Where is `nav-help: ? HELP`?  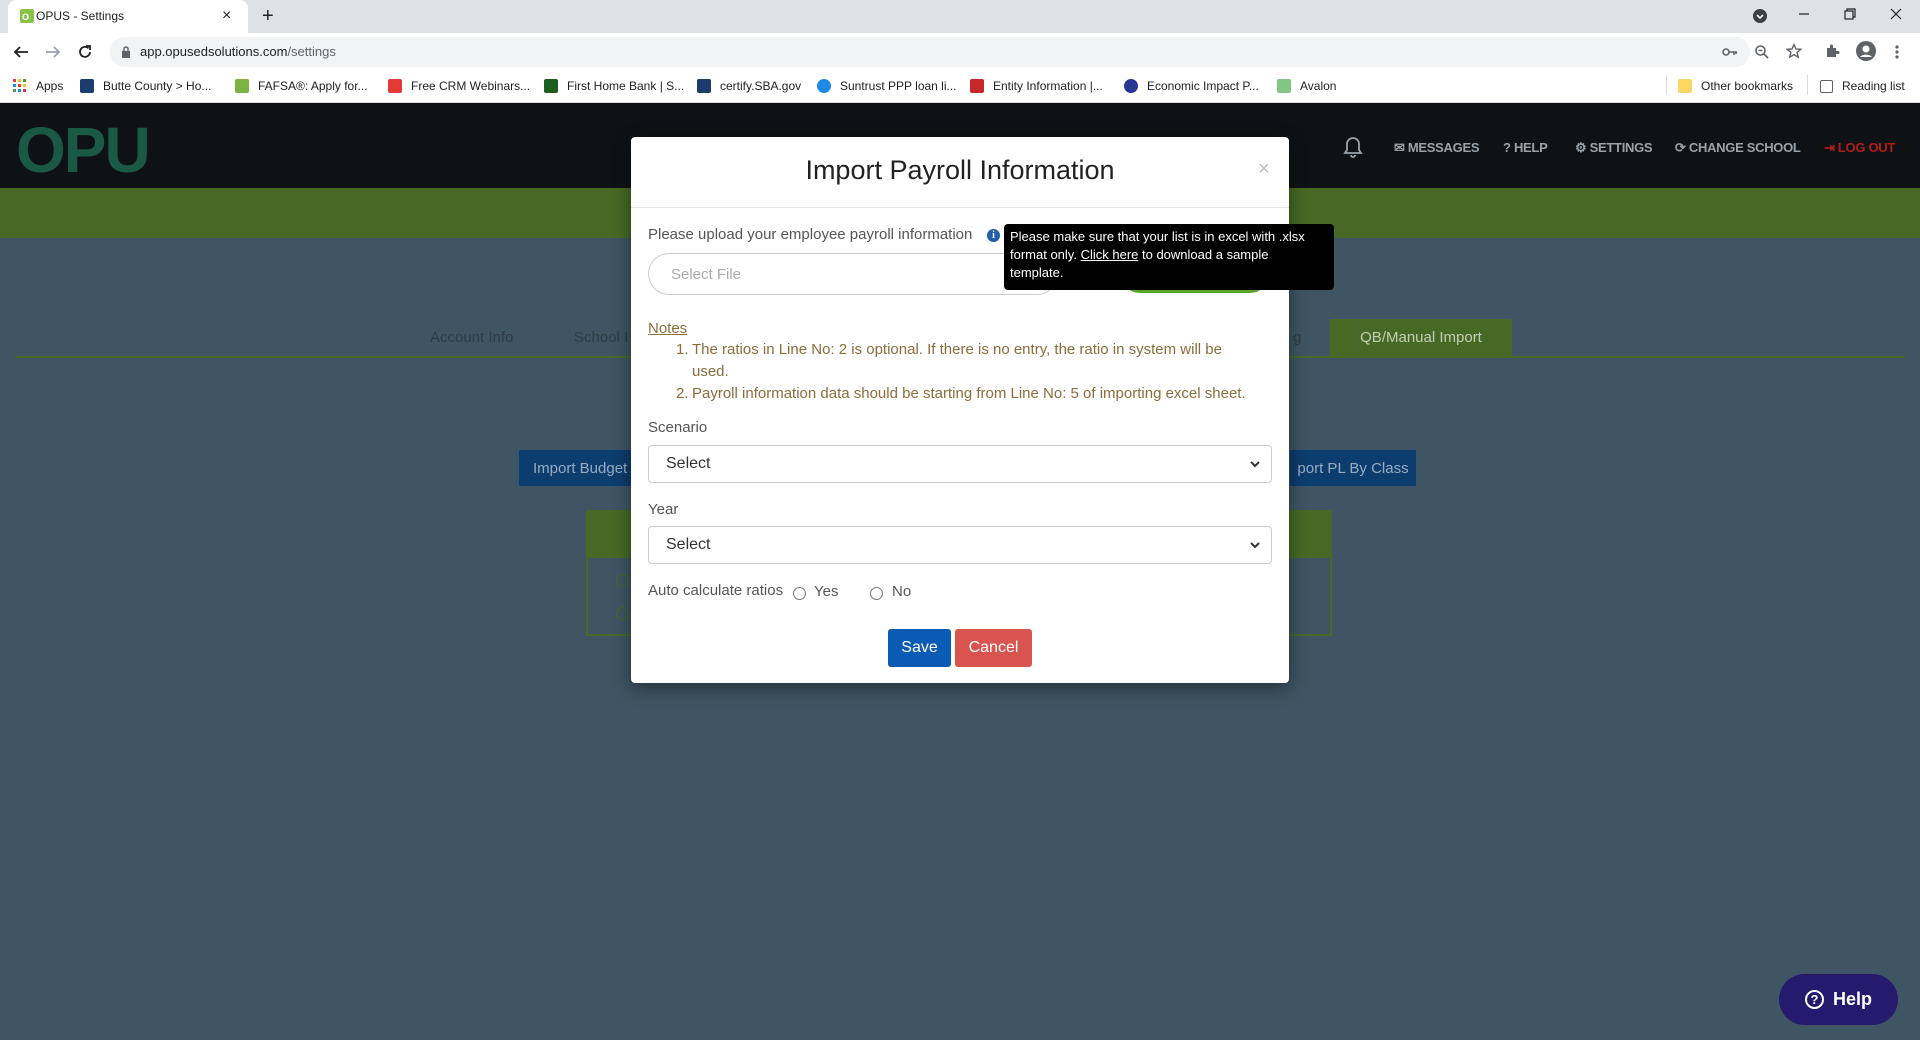 nav-help: ? HELP is located at coordinates (1525, 147).